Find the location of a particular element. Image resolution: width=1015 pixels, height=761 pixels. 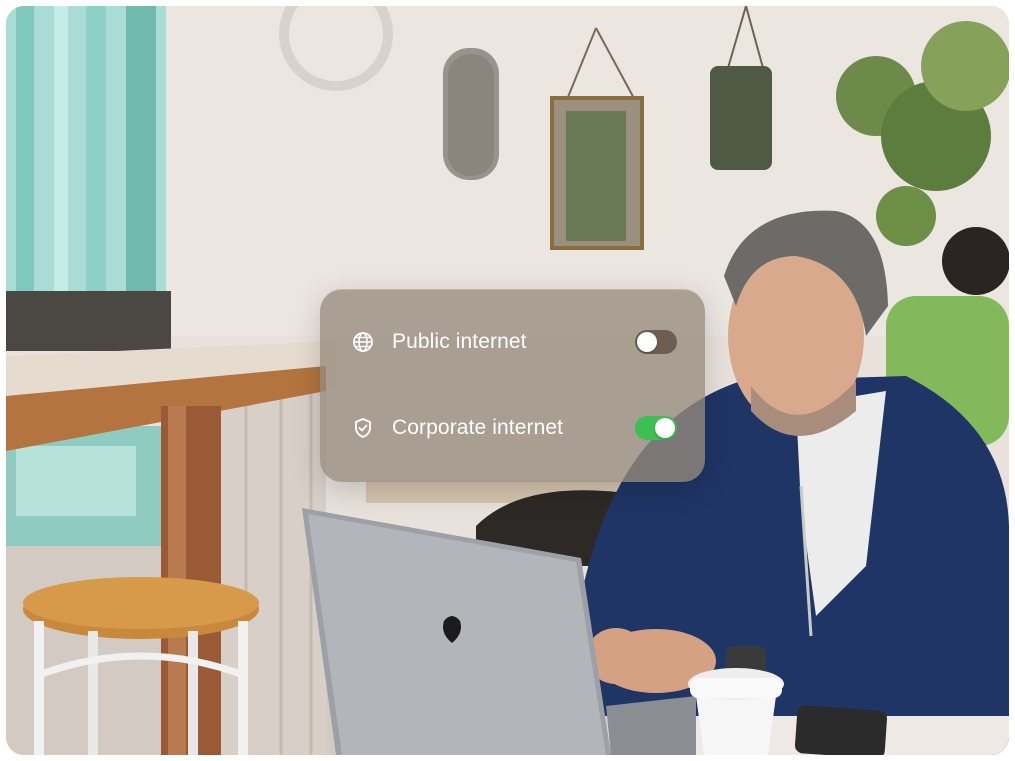

public-internet-toggle is located at coordinates (656, 342).